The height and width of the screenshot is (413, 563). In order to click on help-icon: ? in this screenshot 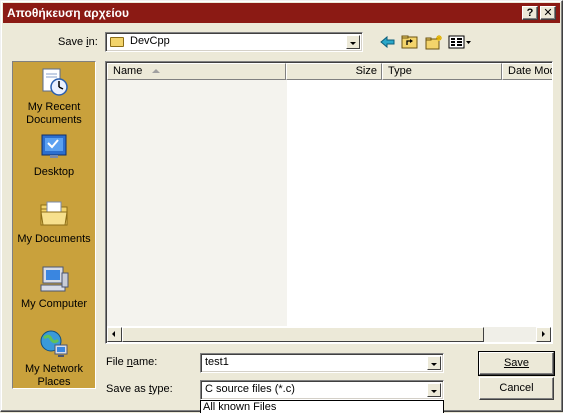, I will do `click(530, 13)`.